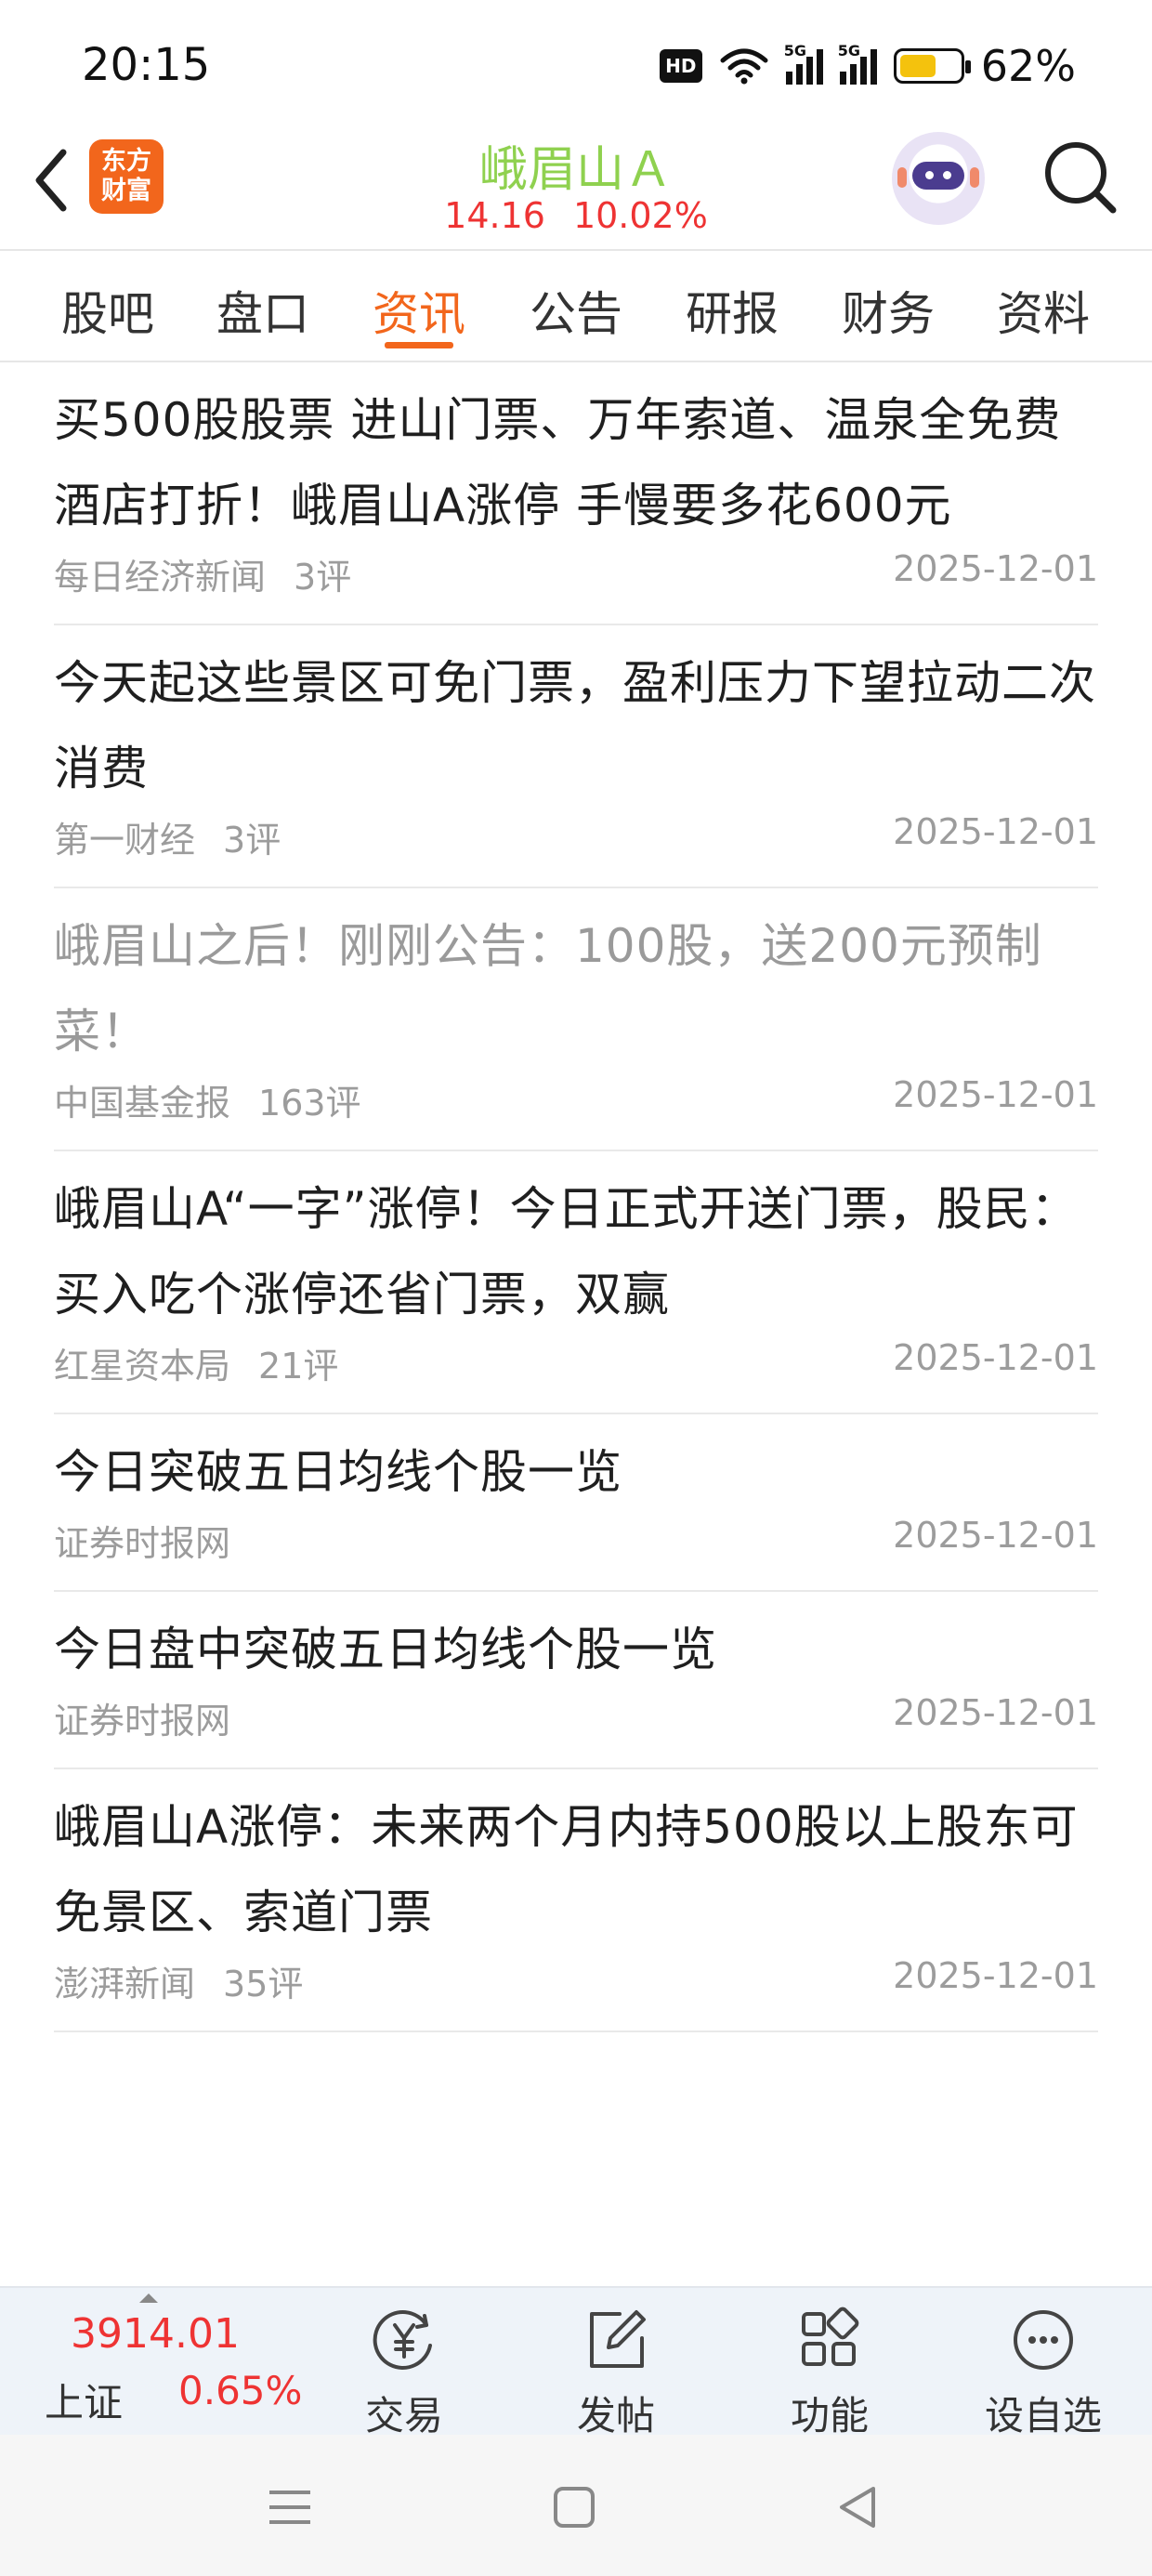 The height and width of the screenshot is (2576, 1152). What do you see at coordinates (732, 310) in the screenshot?
I see `tab-research: 研报` at bounding box center [732, 310].